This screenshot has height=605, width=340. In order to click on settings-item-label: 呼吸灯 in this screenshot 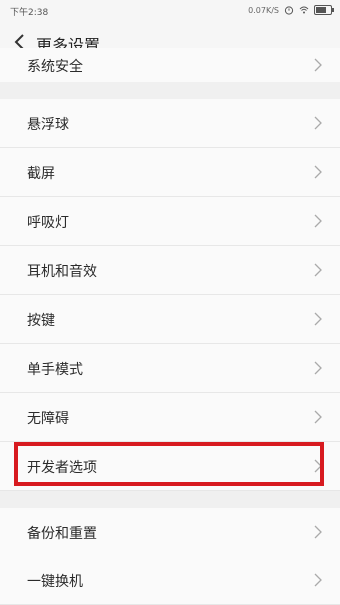, I will do `click(48, 223)`.